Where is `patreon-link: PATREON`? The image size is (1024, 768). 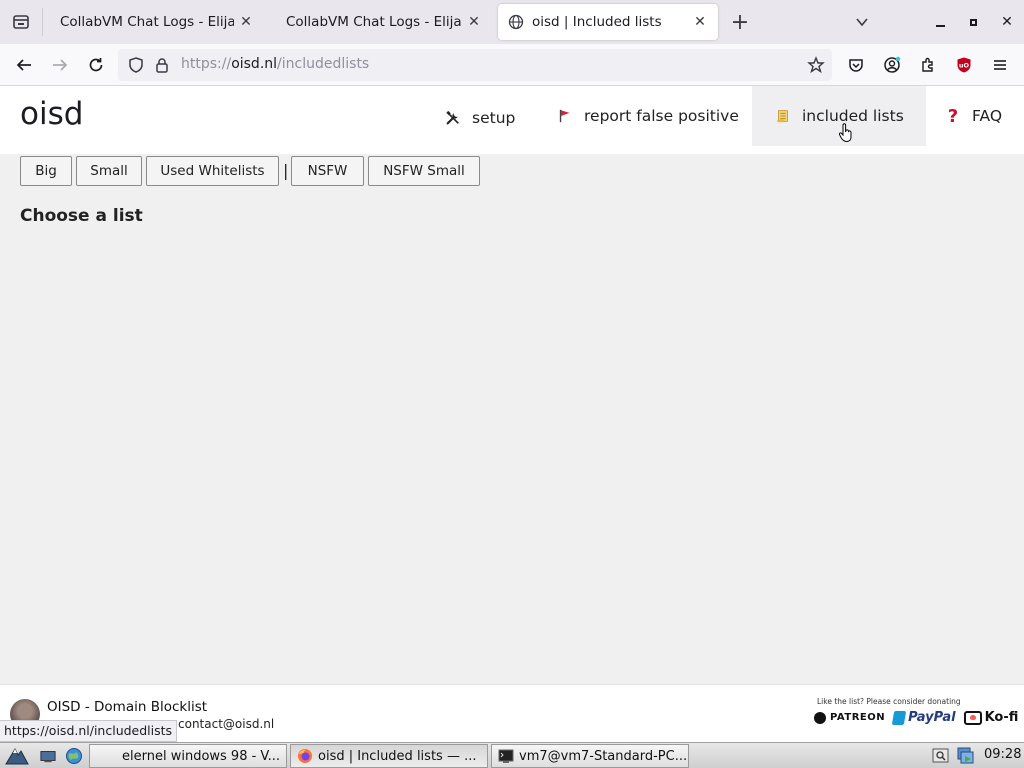 patreon-link: PATREON is located at coordinates (850, 717).